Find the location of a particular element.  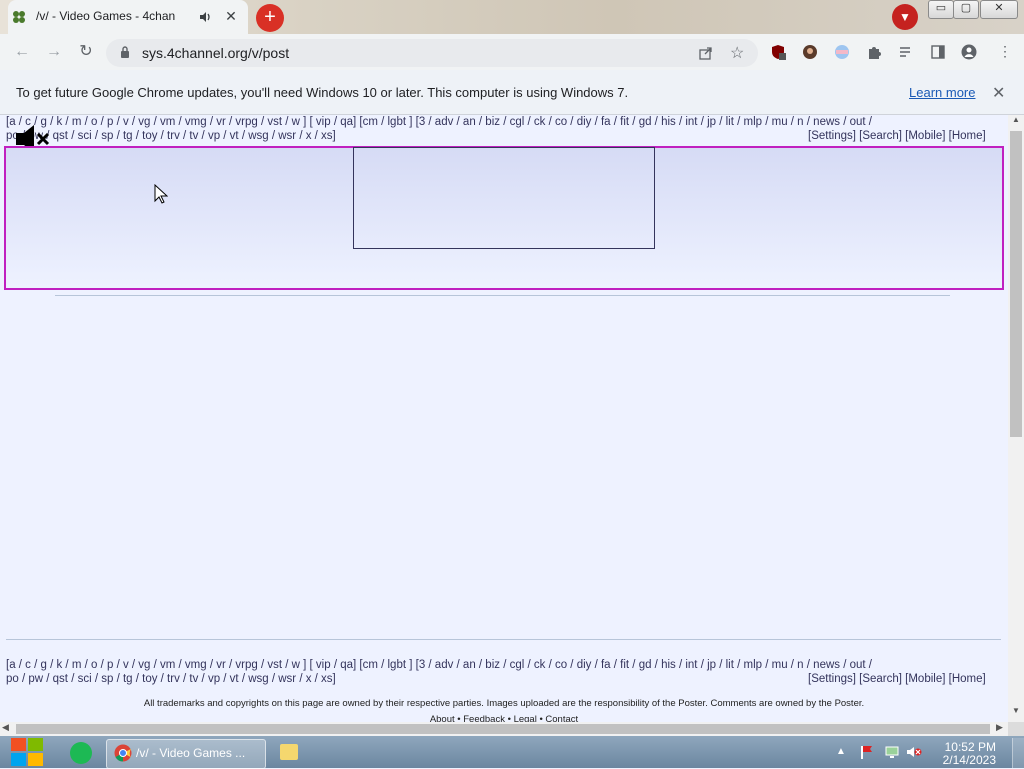

divider-top is located at coordinates (502, 295).